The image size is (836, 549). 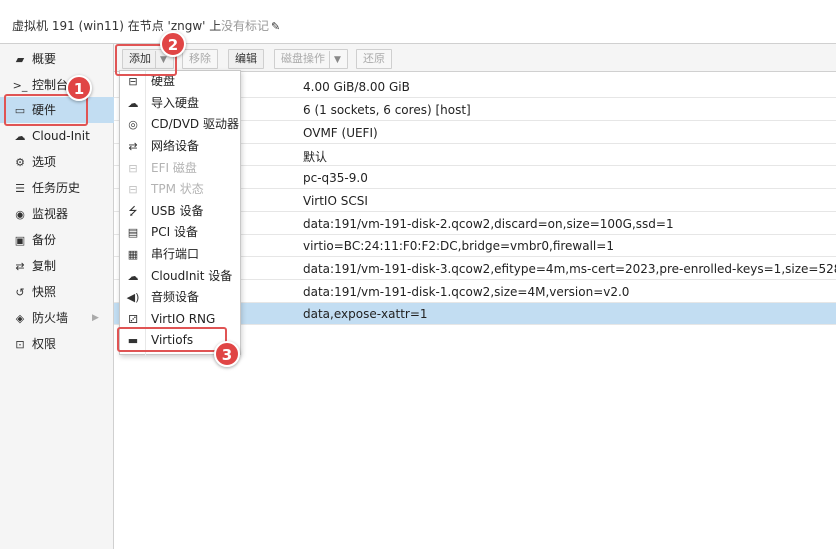 I want to click on toolbar: 添加 ▼ 移除 编辑 磁盘操作 ▼ 还原, so click(x=475, y=58).